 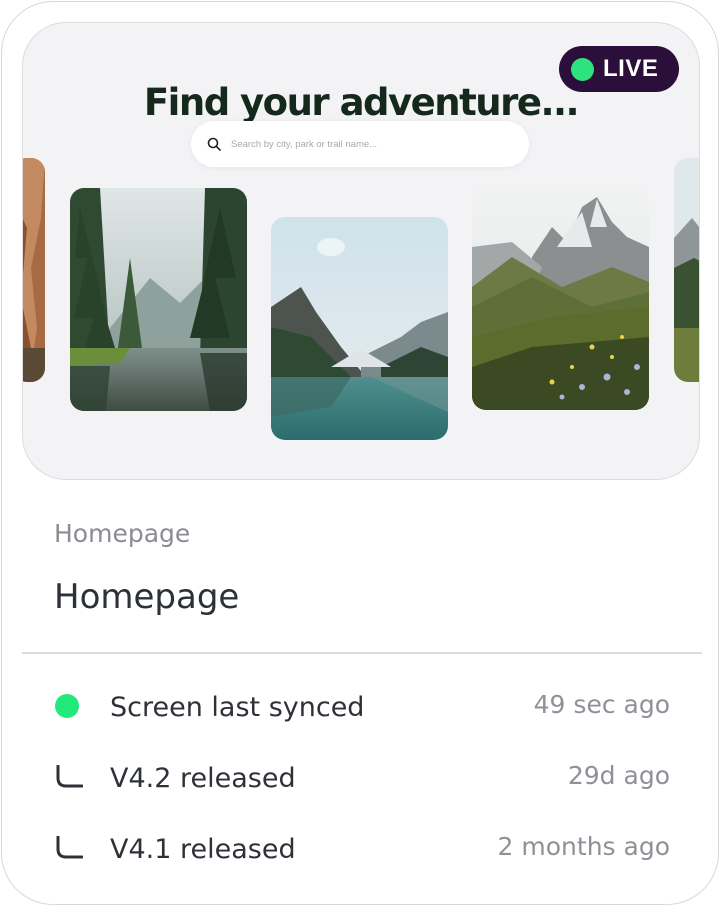 I want to click on activity-time: 49 sec ago, so click(x=601, y=704).